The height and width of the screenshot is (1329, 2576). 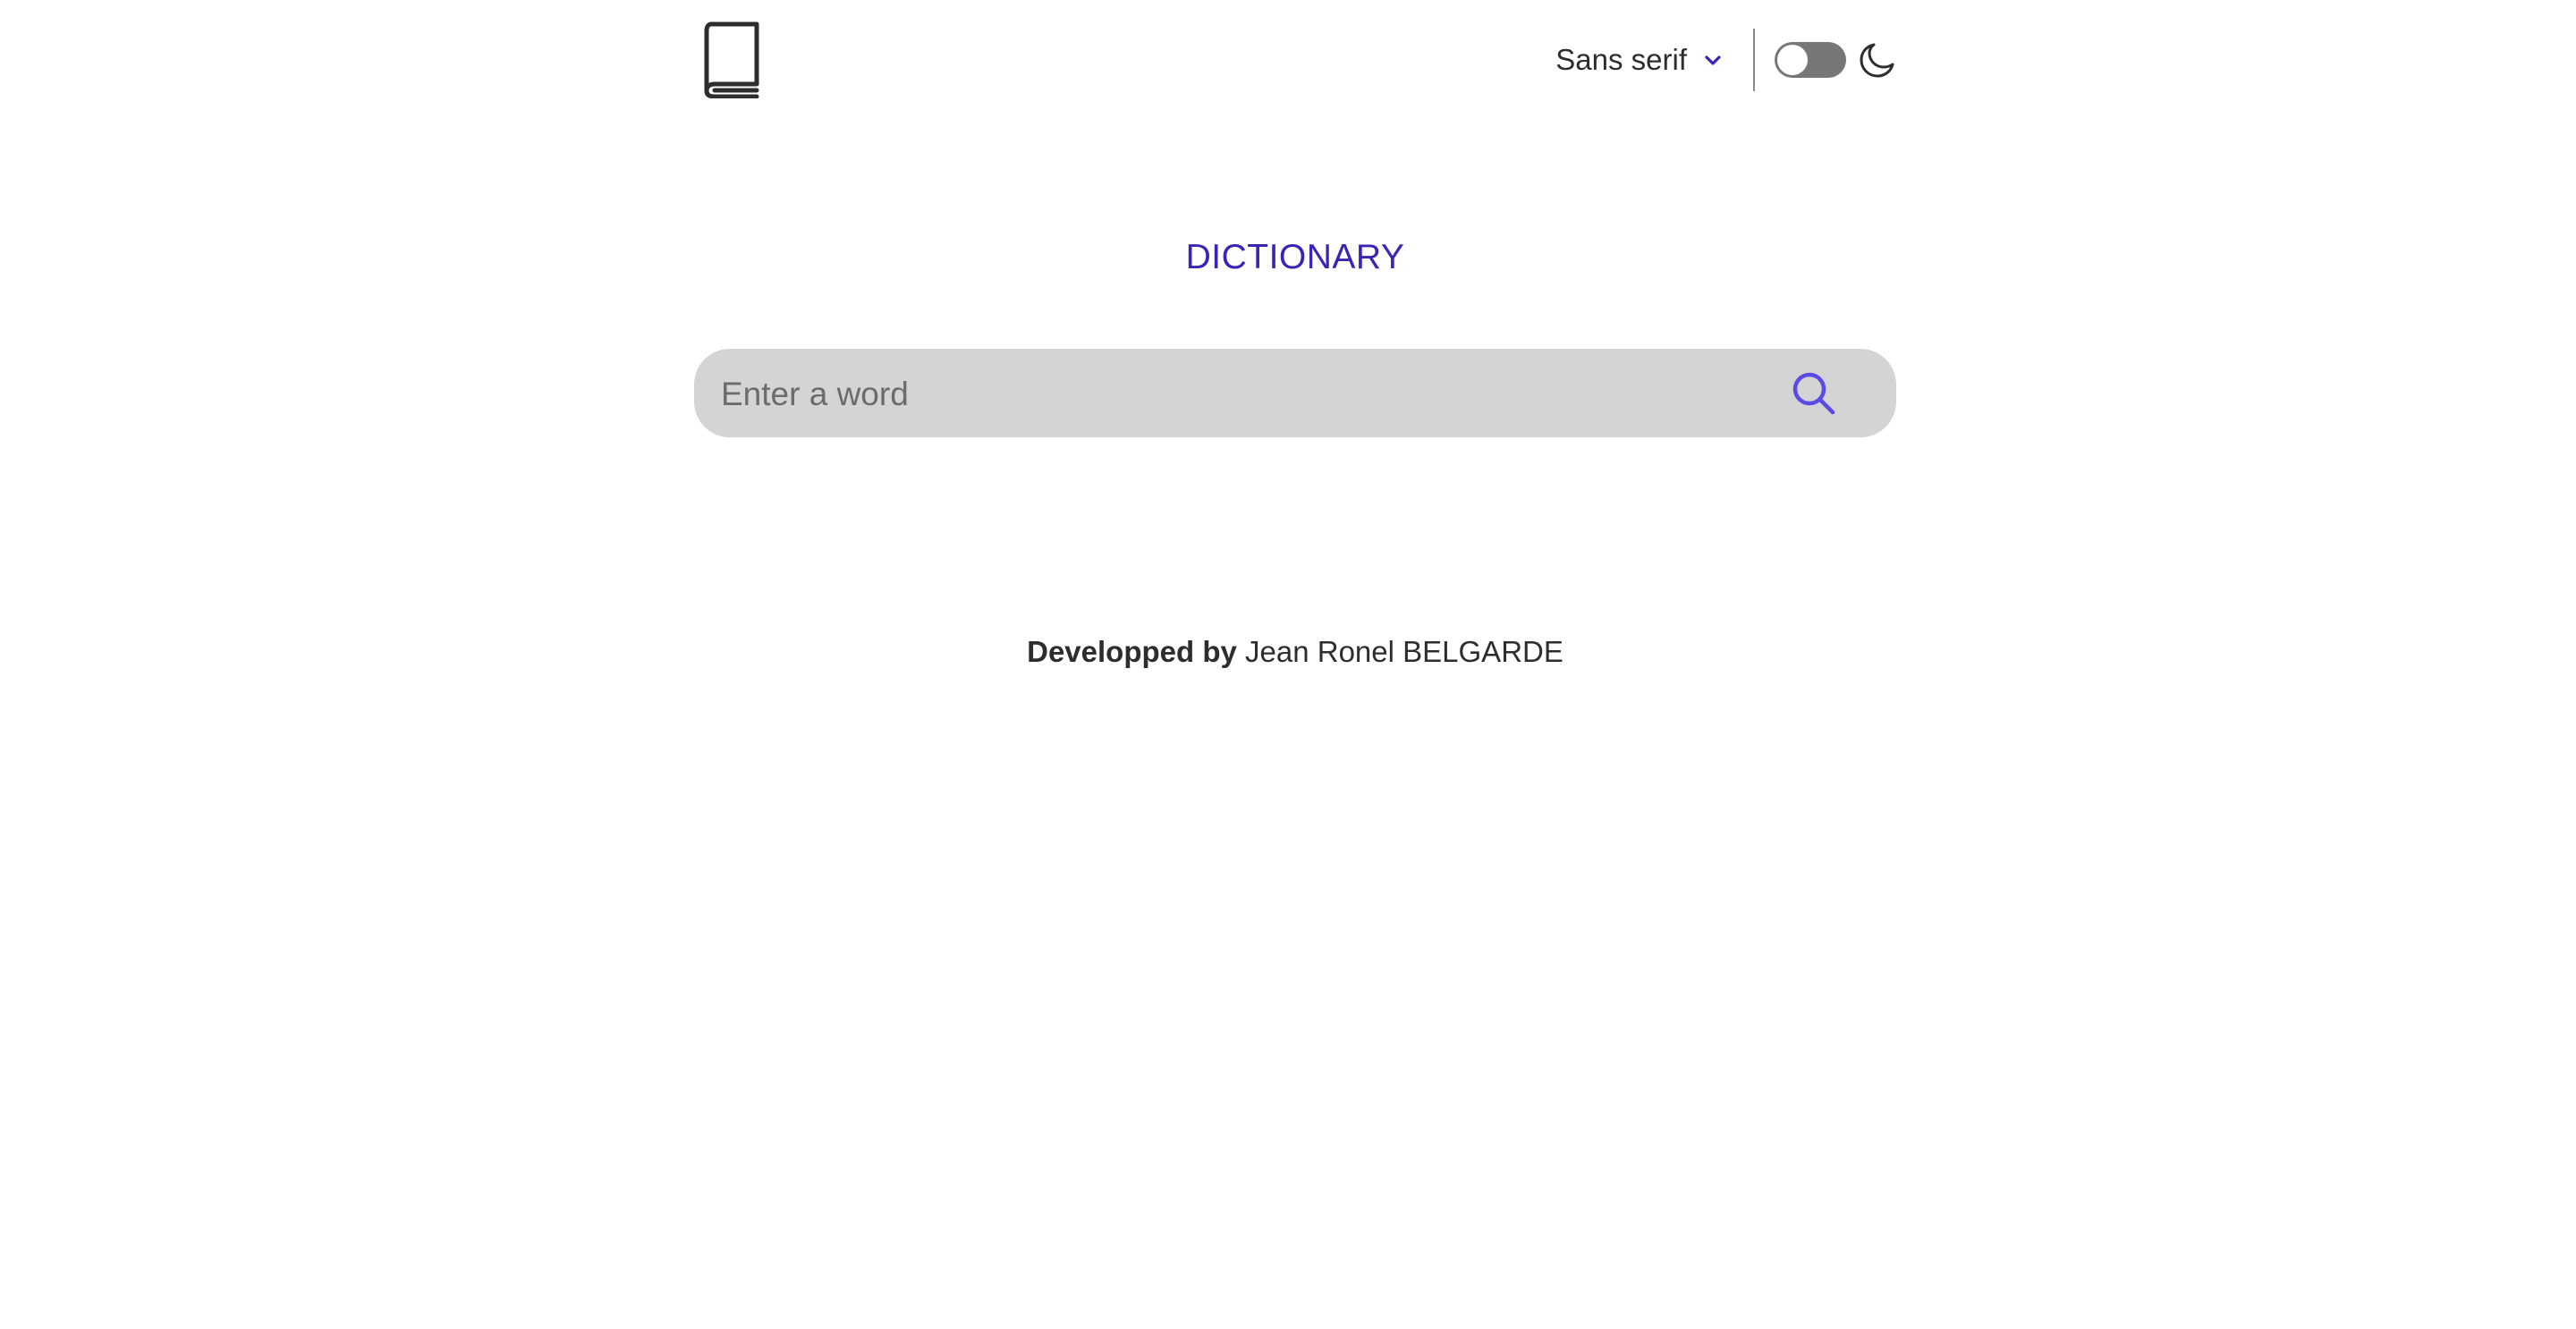 I want to click on font-selector: Sans serif, so click(x=1654, y=60).